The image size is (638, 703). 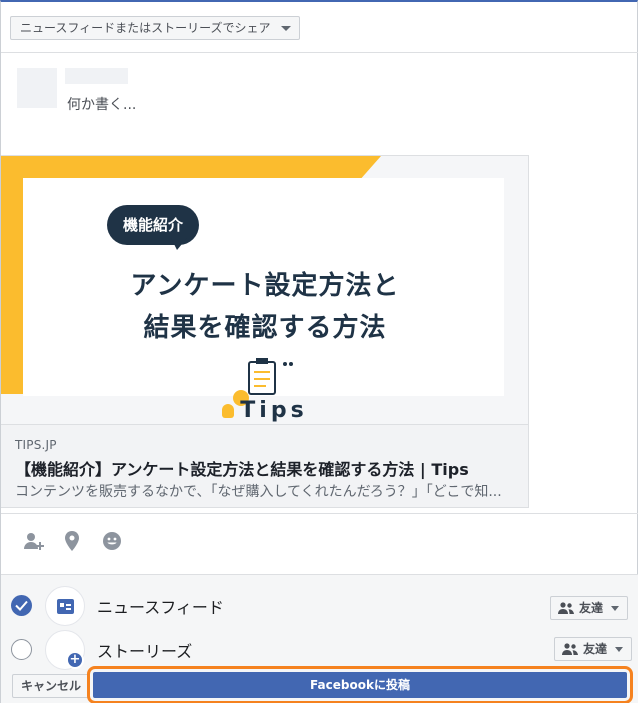 I want to click on bulb-icon, so click(x=228, y=411).